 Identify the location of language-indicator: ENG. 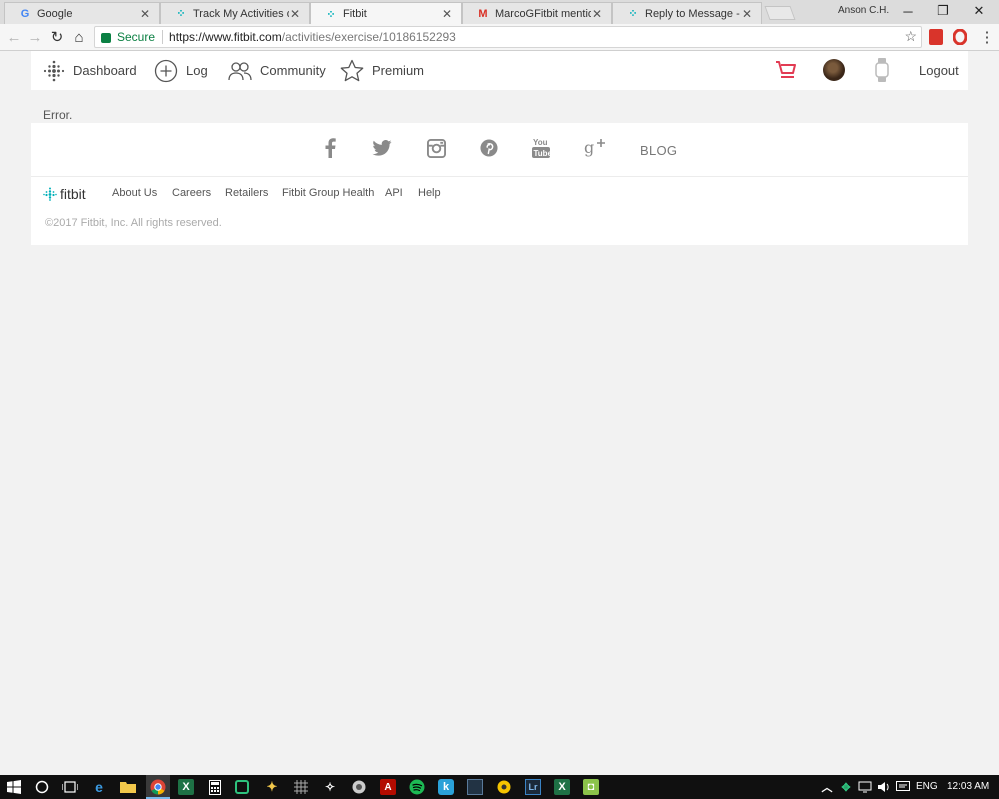
(927, 786).